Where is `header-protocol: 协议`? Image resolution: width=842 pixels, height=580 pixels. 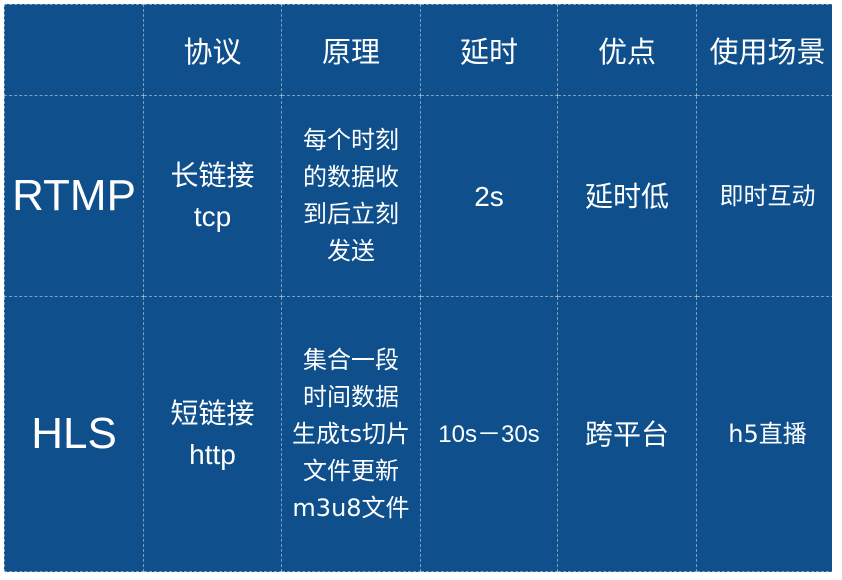 header-protocol: 协议 is located at coordinates (212, 50).